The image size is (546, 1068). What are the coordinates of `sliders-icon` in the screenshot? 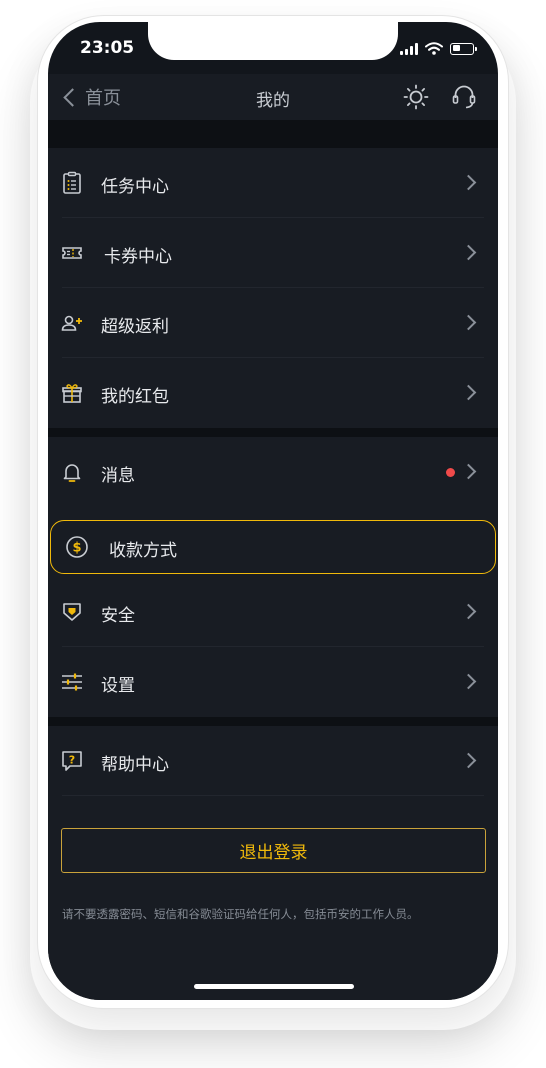 It's located at (72, 682).